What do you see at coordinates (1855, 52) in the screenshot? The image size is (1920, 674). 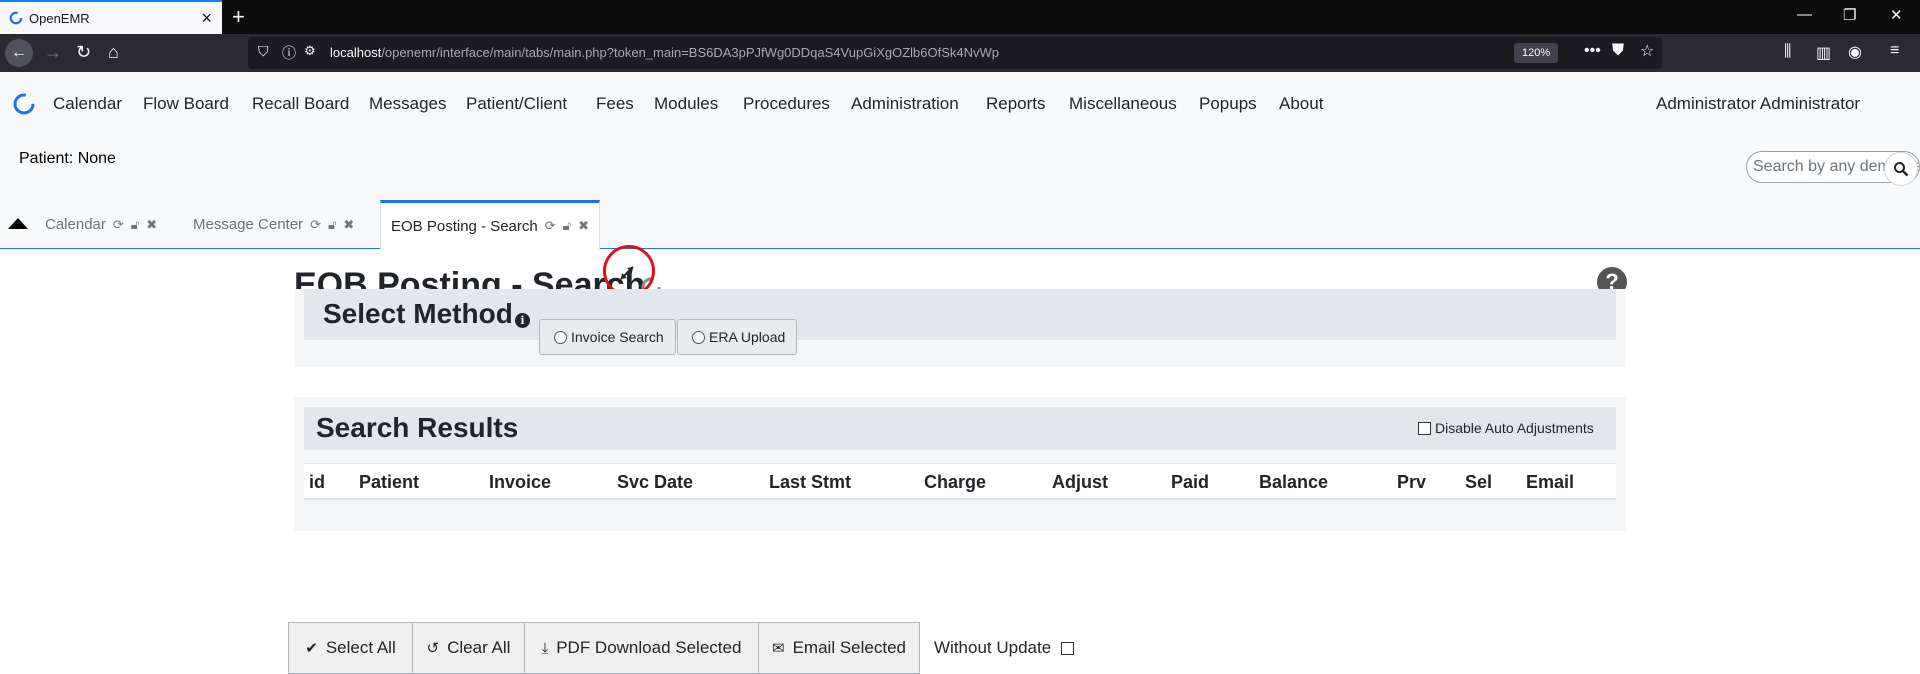 I see `account-icon: ◉` at bounding box center [1855, 52].